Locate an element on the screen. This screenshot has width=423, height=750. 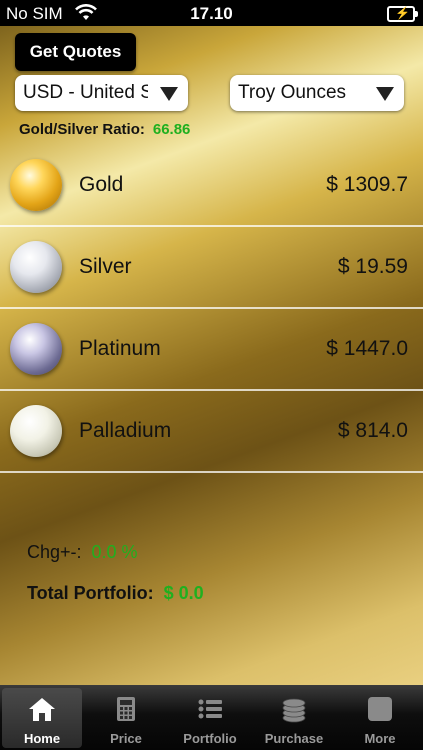
gold-silver-ratio: Gold/Silver Ratio: 66.86 is located at coordinates (104, 129).